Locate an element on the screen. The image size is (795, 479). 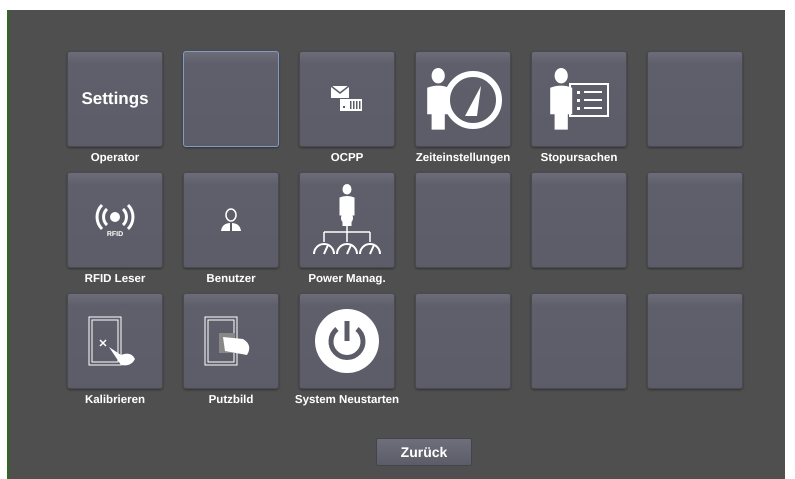
tile-label: Benutzer is located at coordinates (231, 279).